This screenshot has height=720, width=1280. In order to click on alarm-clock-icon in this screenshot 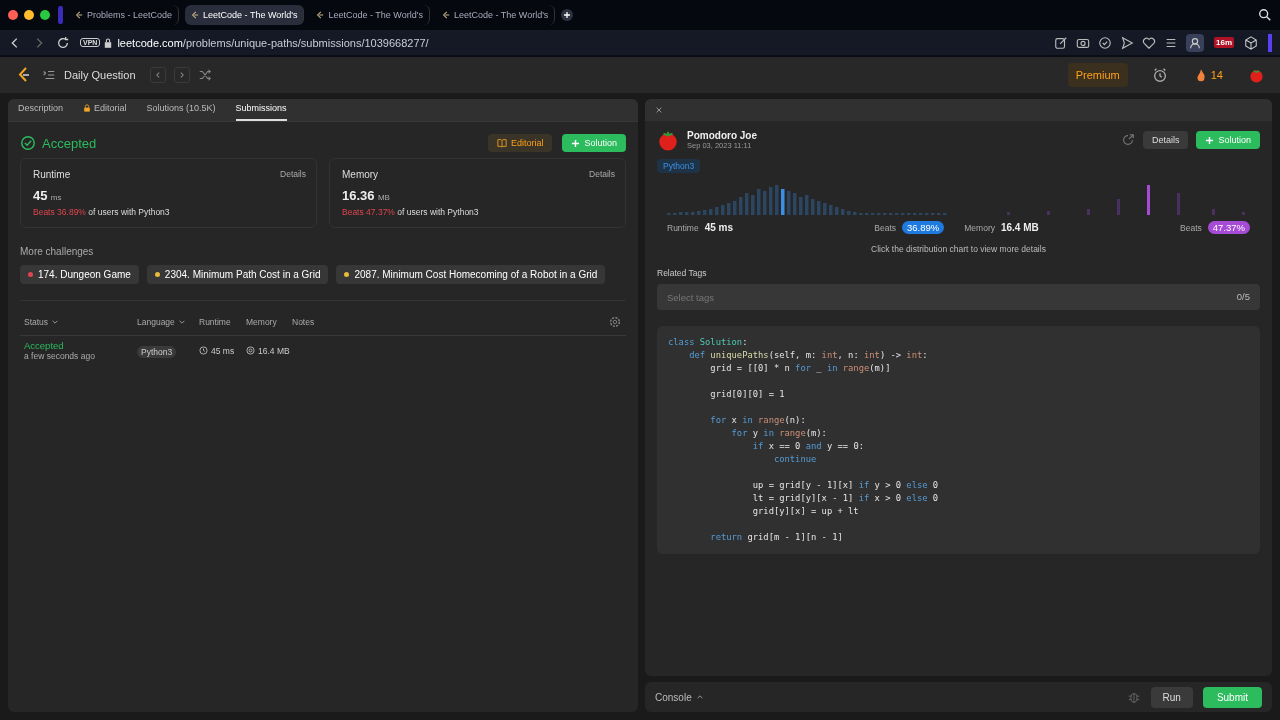, I will do `click(1159, 75)`.